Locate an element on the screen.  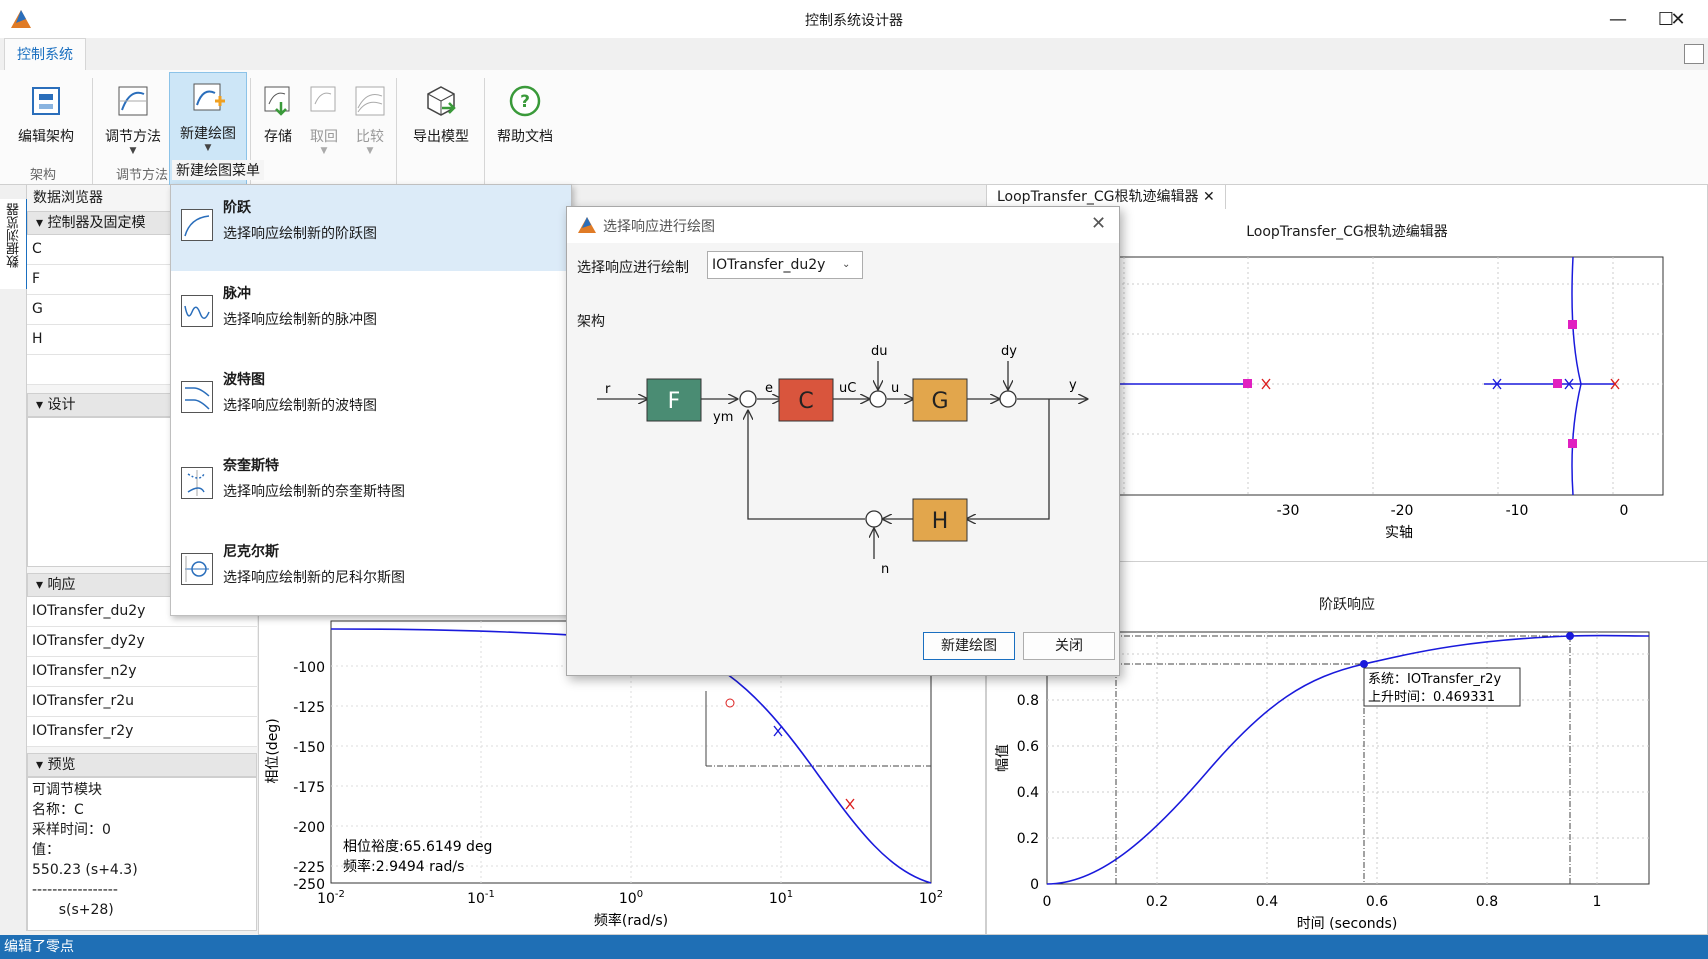
frequency-label: 频率:2.9494 rad/s is located at coordinates (403, 866).